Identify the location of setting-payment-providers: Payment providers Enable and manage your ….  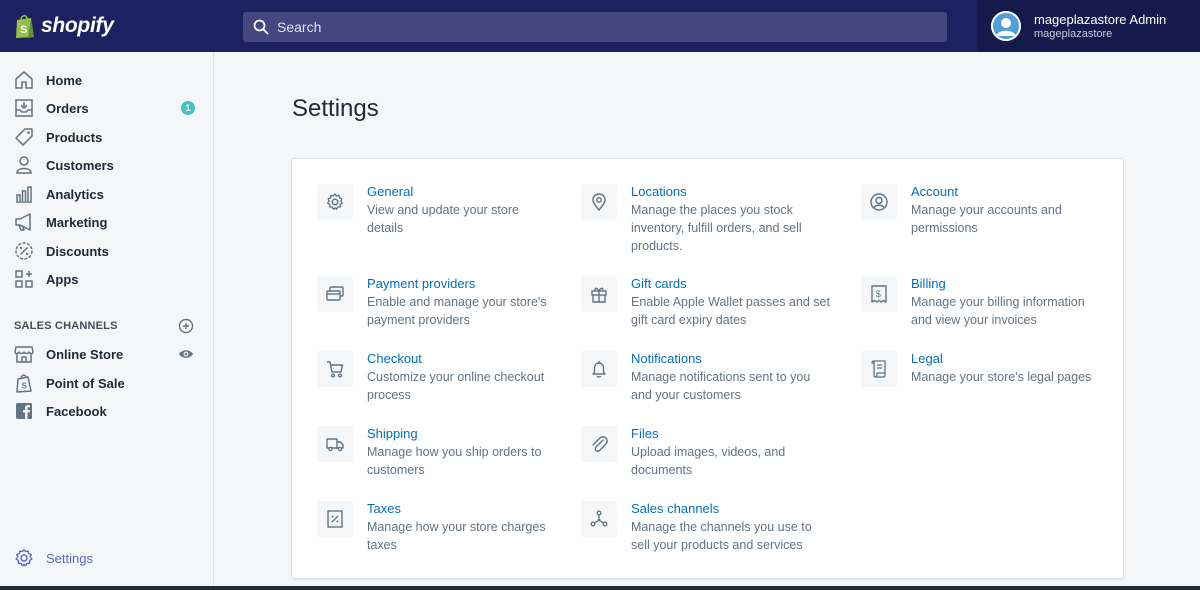
(437, 302).